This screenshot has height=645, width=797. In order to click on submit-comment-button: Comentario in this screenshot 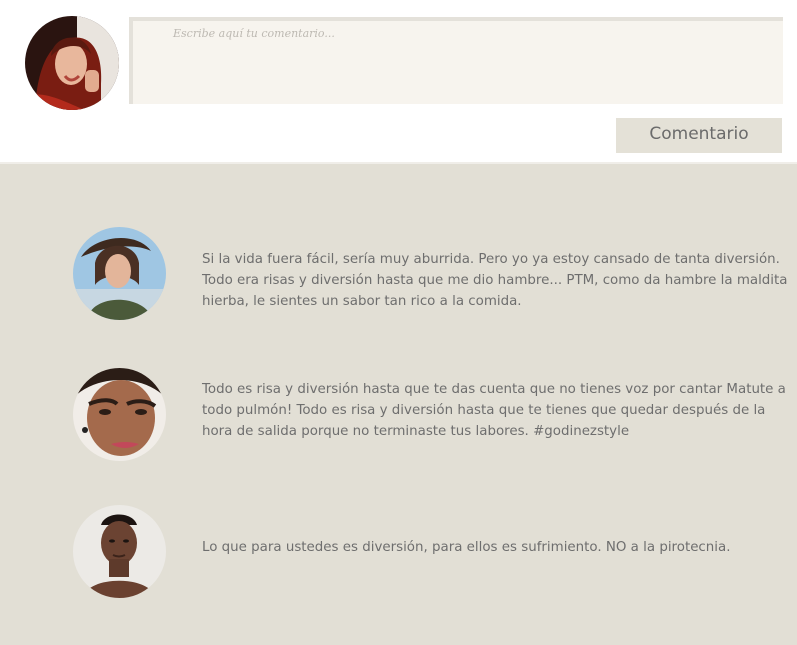, I will do `click(699, 135)`.